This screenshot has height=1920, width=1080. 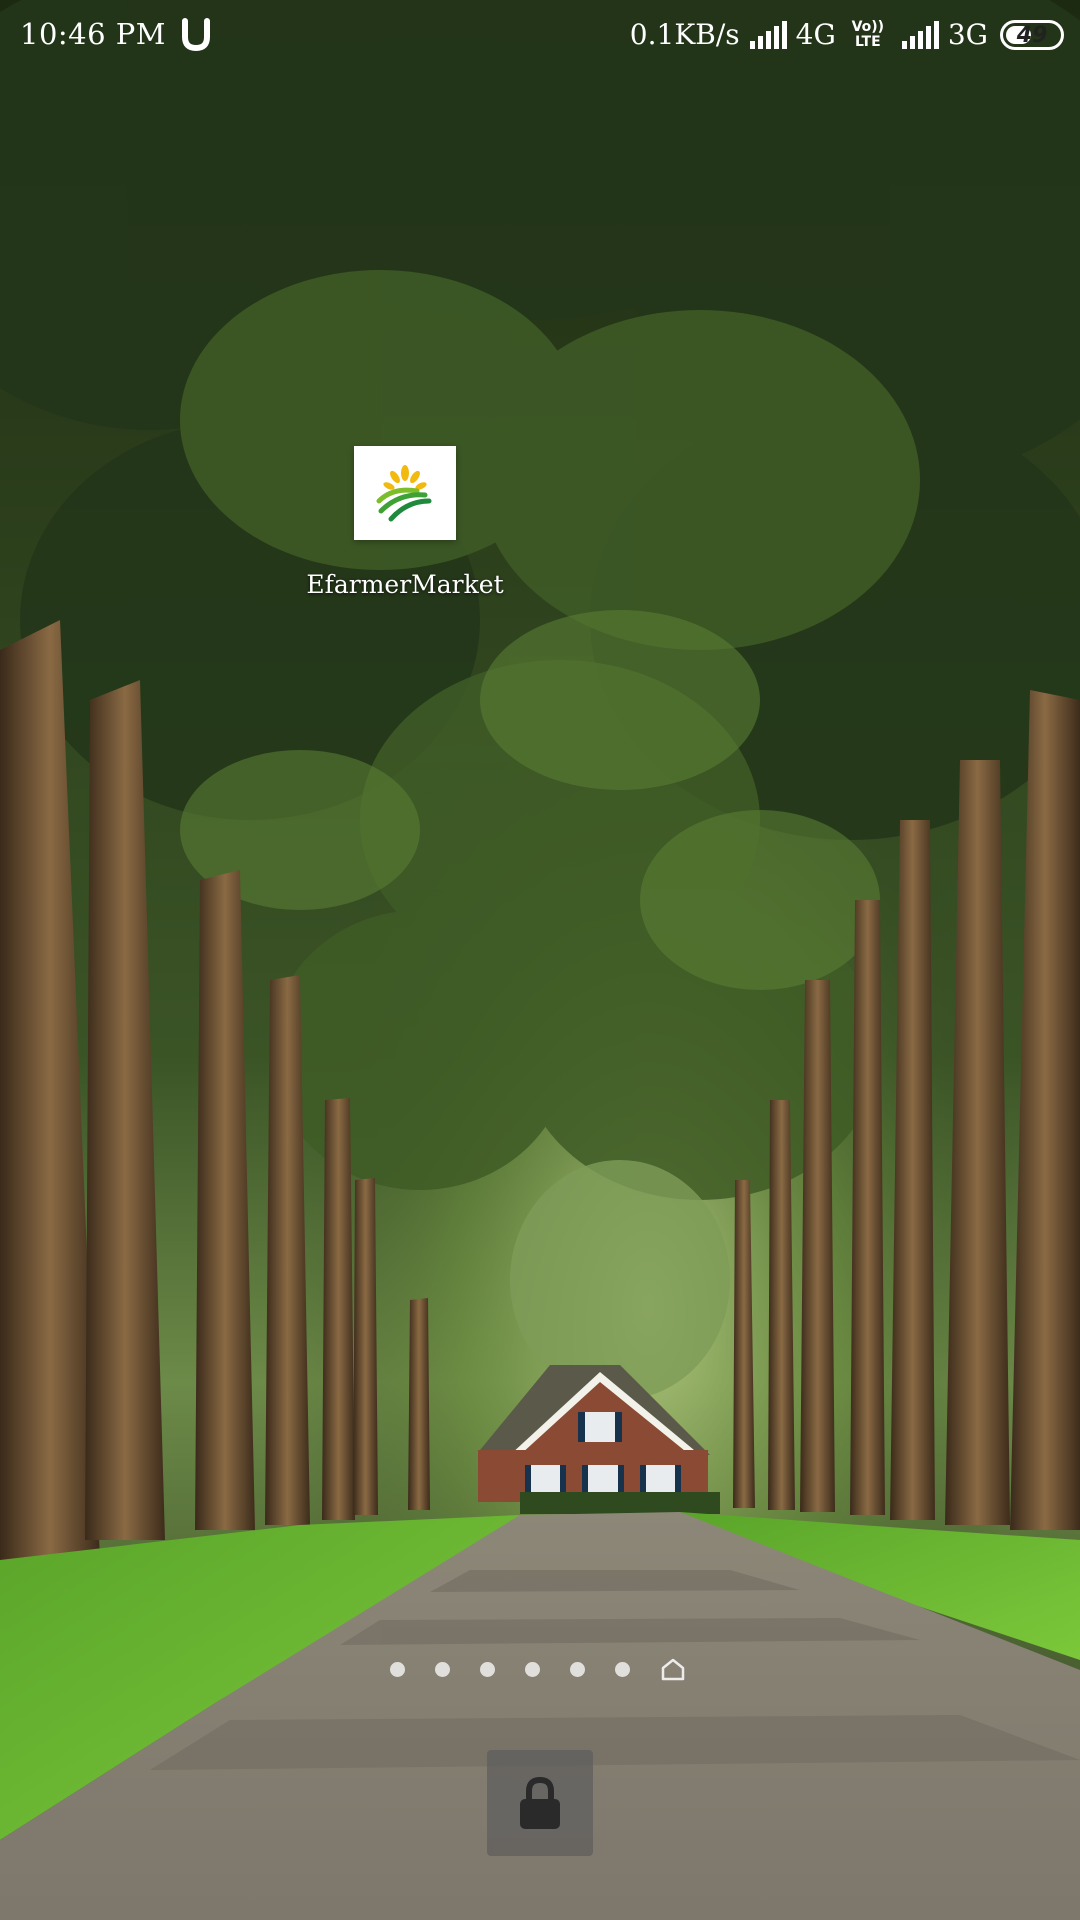 I want to click on volte-top-label: Vo)), so click(x=868, y=27).